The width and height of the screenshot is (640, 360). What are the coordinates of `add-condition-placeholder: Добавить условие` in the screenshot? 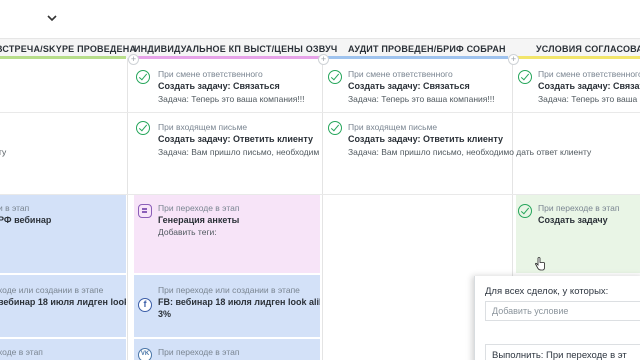 It's located at (530, 311).